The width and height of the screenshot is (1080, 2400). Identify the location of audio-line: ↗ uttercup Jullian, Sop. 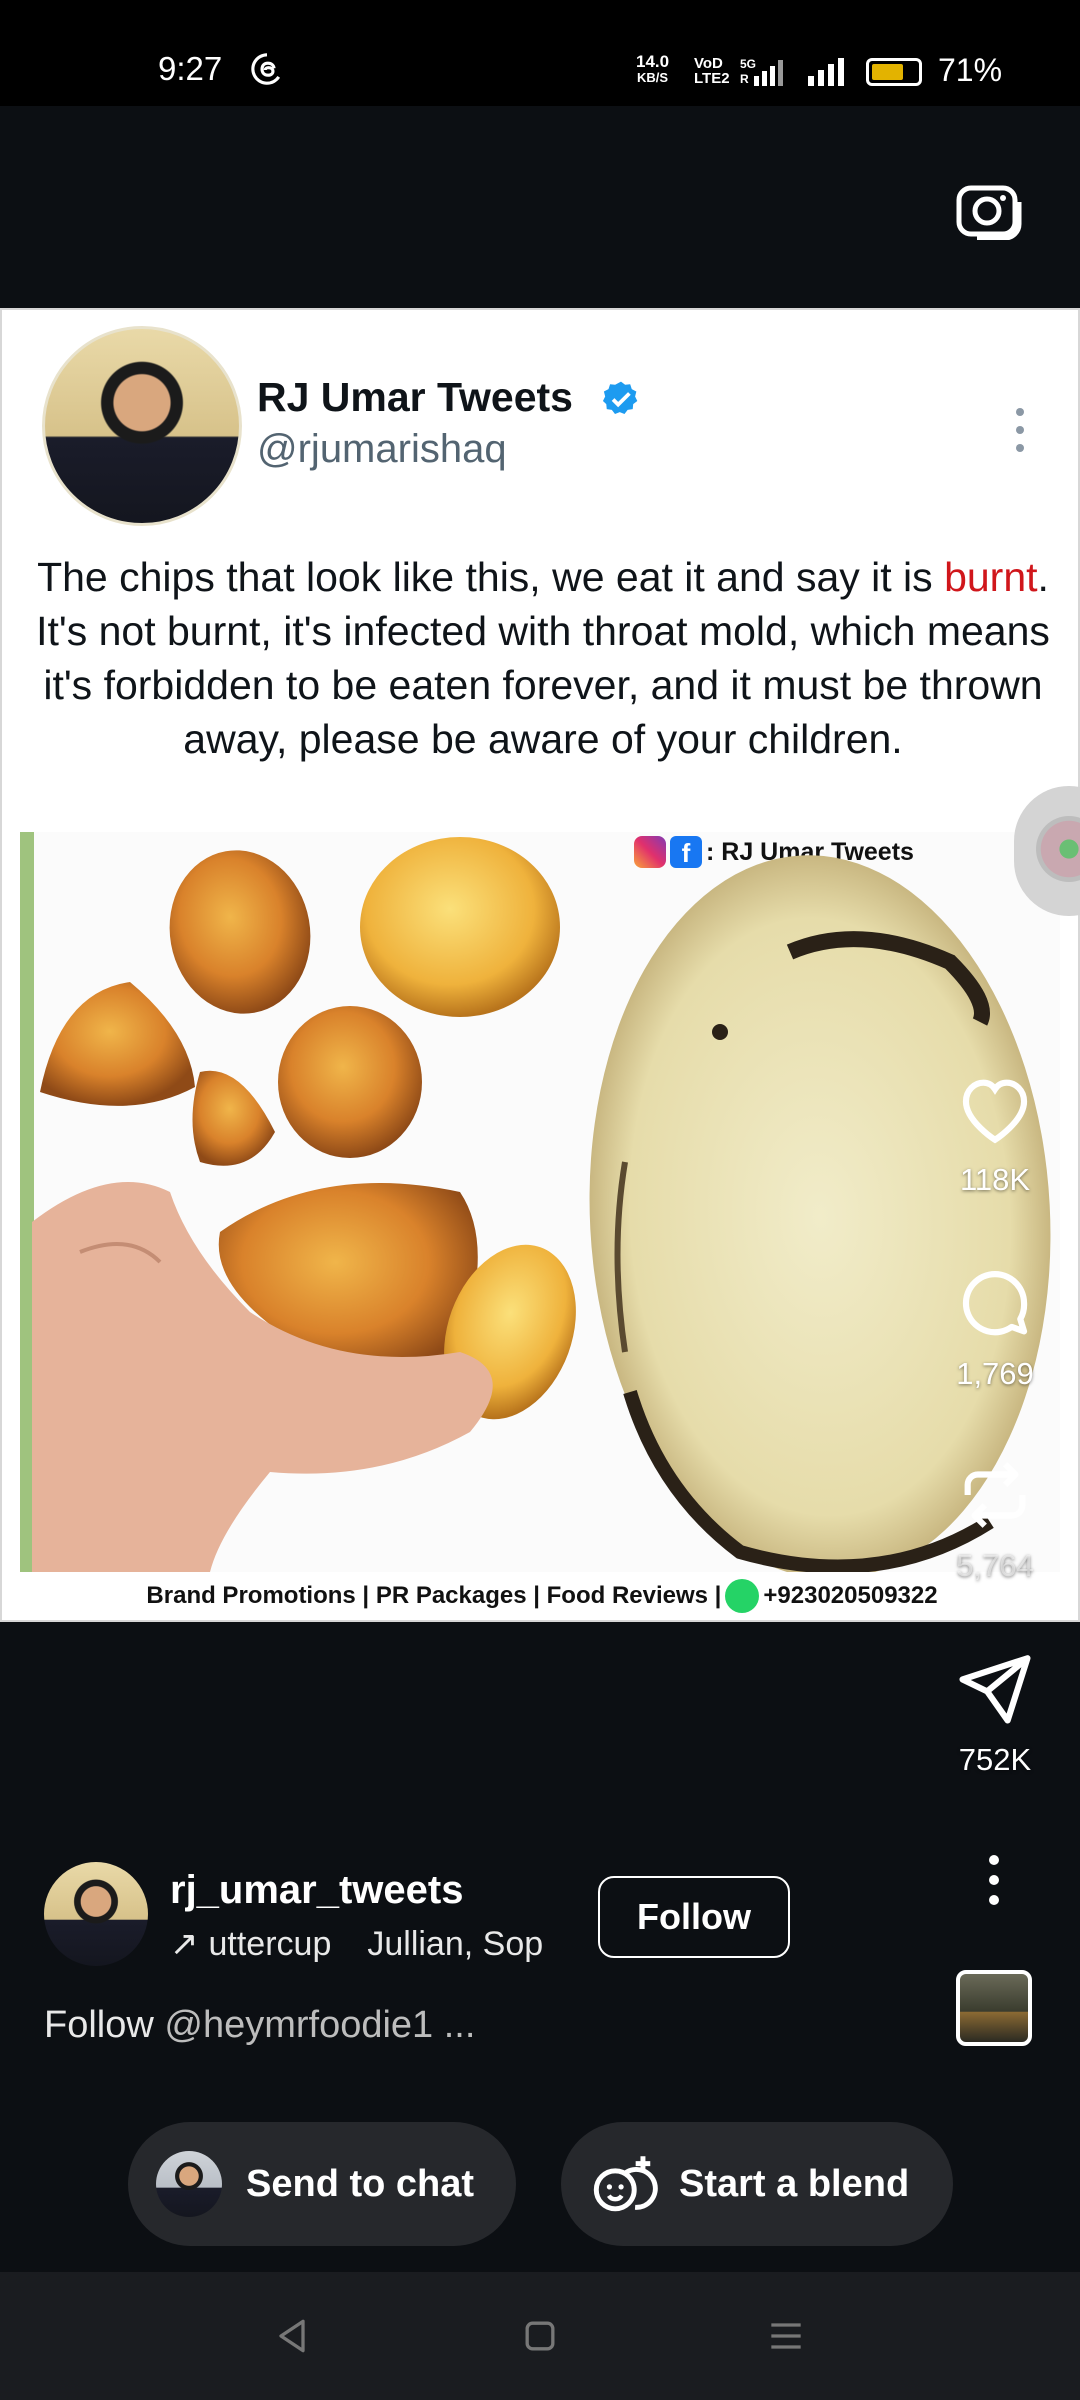
(400, 1944).